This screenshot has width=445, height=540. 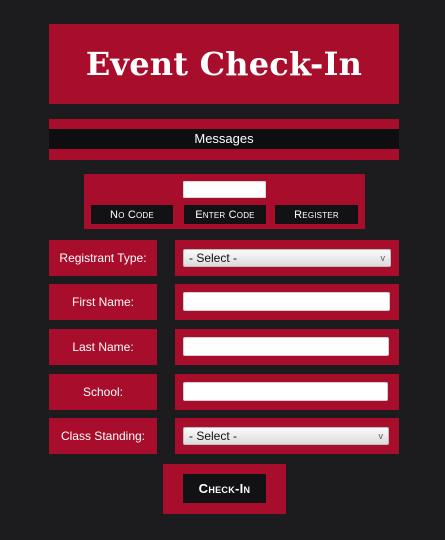 I want to click on school-input, so click(x=285, y=391).